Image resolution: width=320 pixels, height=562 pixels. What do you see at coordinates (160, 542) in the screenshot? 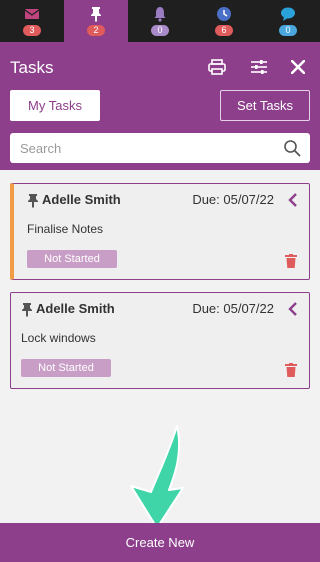
I see `create-new-button: Create New` at bounding box center [160, 542].